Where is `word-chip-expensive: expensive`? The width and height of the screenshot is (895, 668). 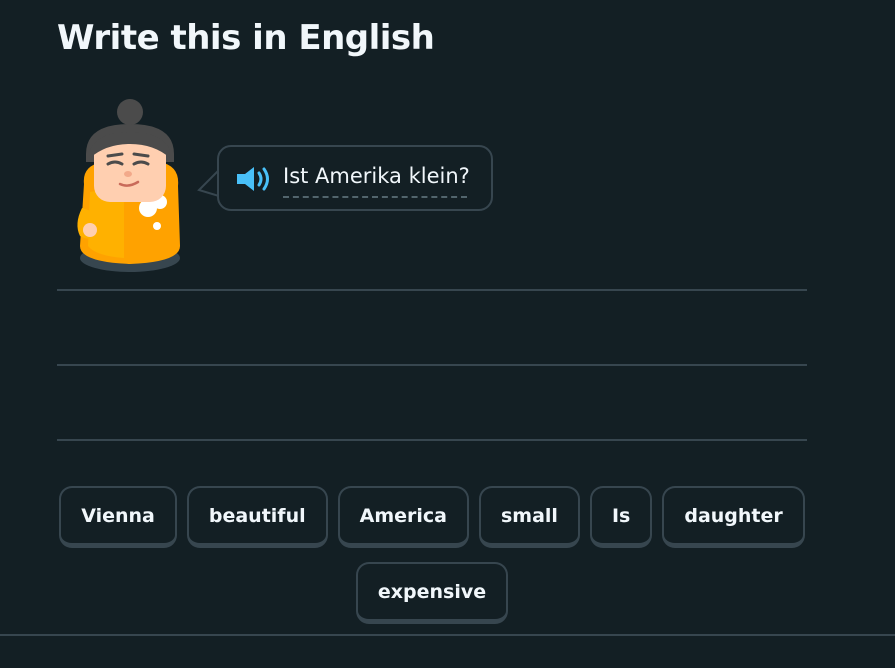
word-chip-expensive: expensive is located at coordinates (432, 593).